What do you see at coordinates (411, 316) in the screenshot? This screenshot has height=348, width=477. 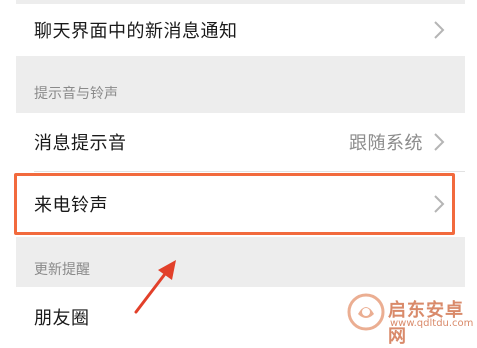 I see `watermark: 启东安卓网 www.qdltdu.com` at bounding box center [411, 316].